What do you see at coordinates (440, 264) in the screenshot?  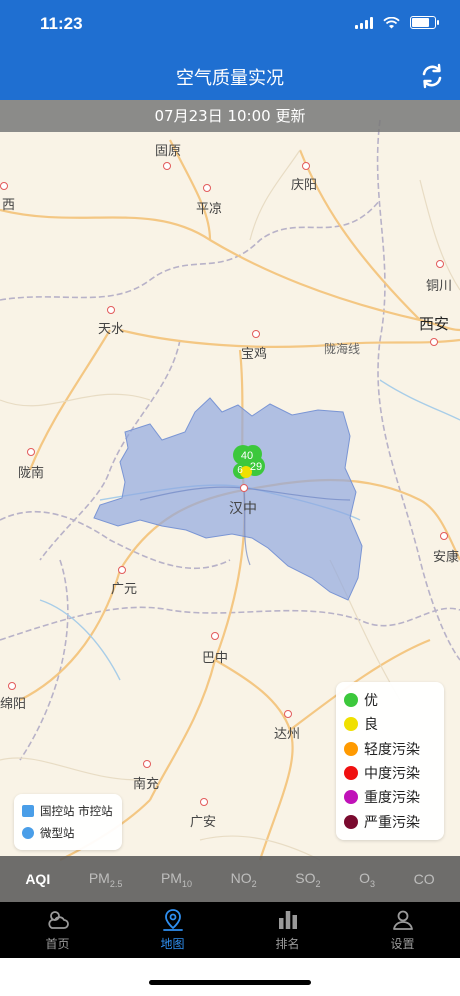 I see `city-dot-tongchuan` at bounding box center [440, 264].